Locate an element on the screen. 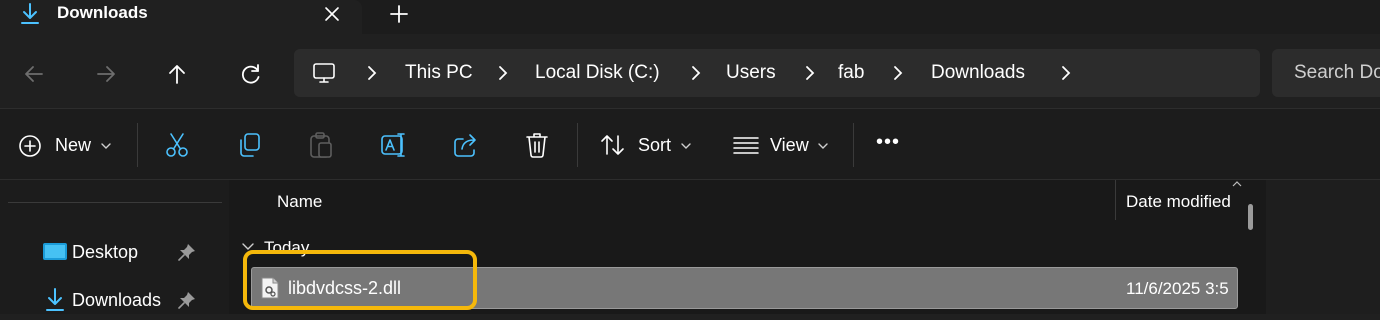  arrow-right-icon is located at coordinates (106, 74).